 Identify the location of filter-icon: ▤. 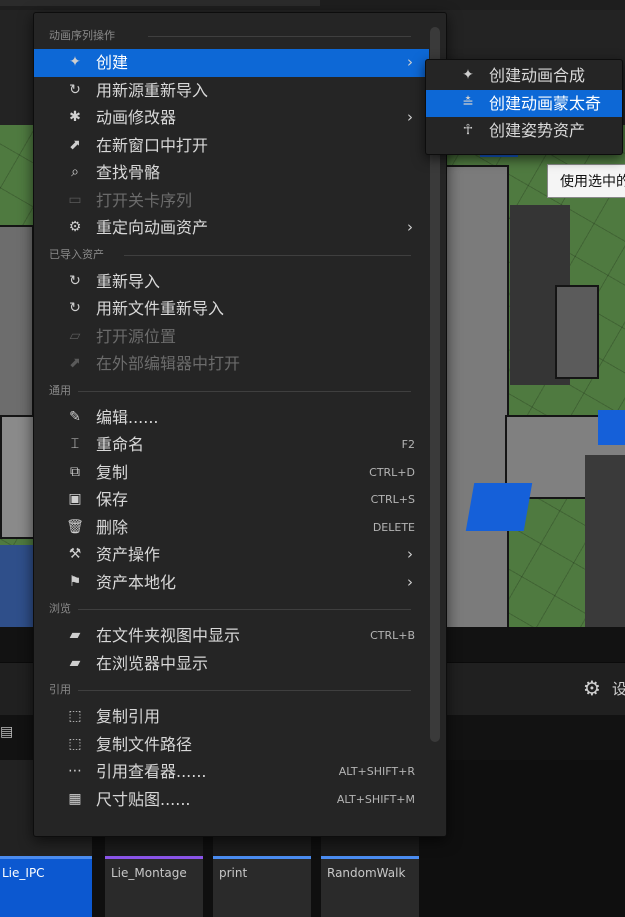
(6, 732).